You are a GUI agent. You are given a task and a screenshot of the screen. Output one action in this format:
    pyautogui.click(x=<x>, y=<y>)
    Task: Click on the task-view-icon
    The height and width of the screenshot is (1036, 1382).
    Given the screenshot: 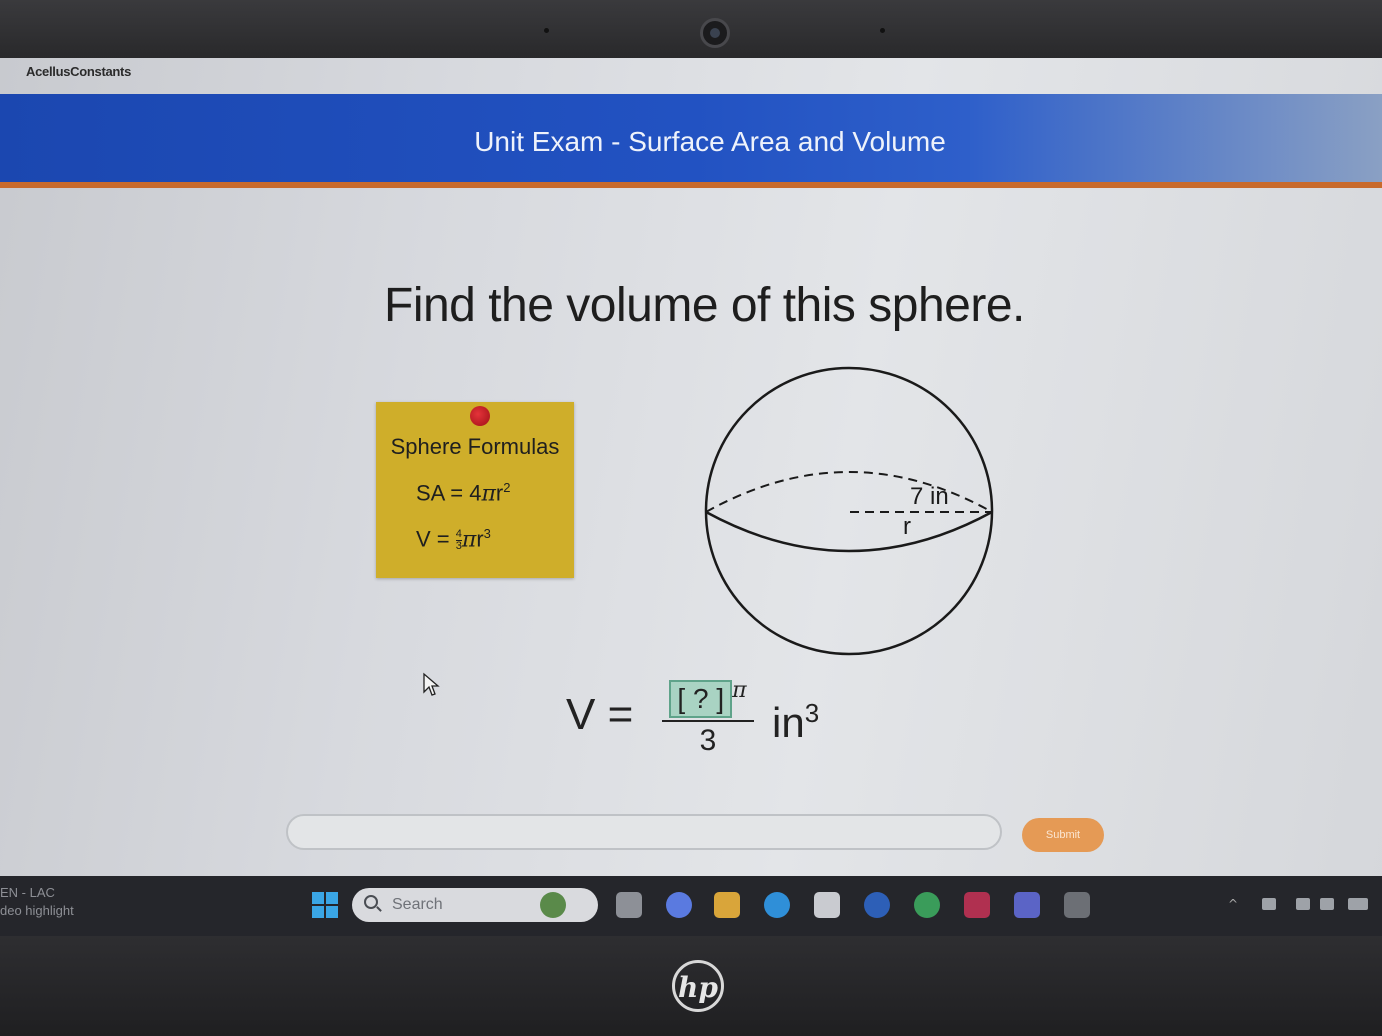 What is the action you would take?
    pyautogui.click(x=629, y=905)
    